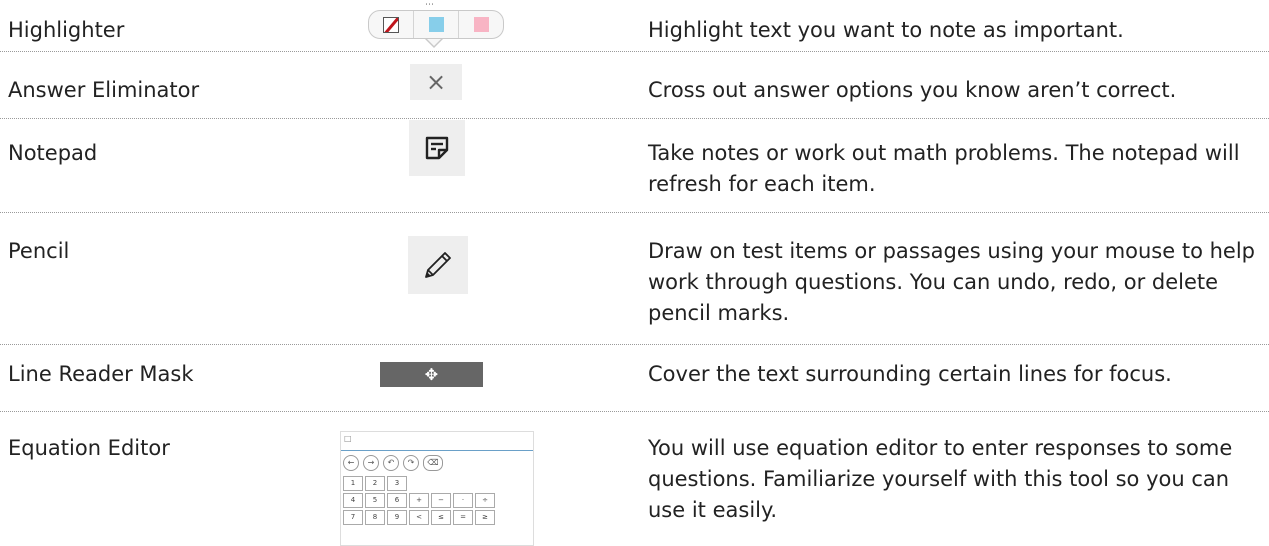 This screenshot has height=546, width=1269. Describe the element at coordinates (419, 517) in the screenshot. I see `key-less: <` at that location.